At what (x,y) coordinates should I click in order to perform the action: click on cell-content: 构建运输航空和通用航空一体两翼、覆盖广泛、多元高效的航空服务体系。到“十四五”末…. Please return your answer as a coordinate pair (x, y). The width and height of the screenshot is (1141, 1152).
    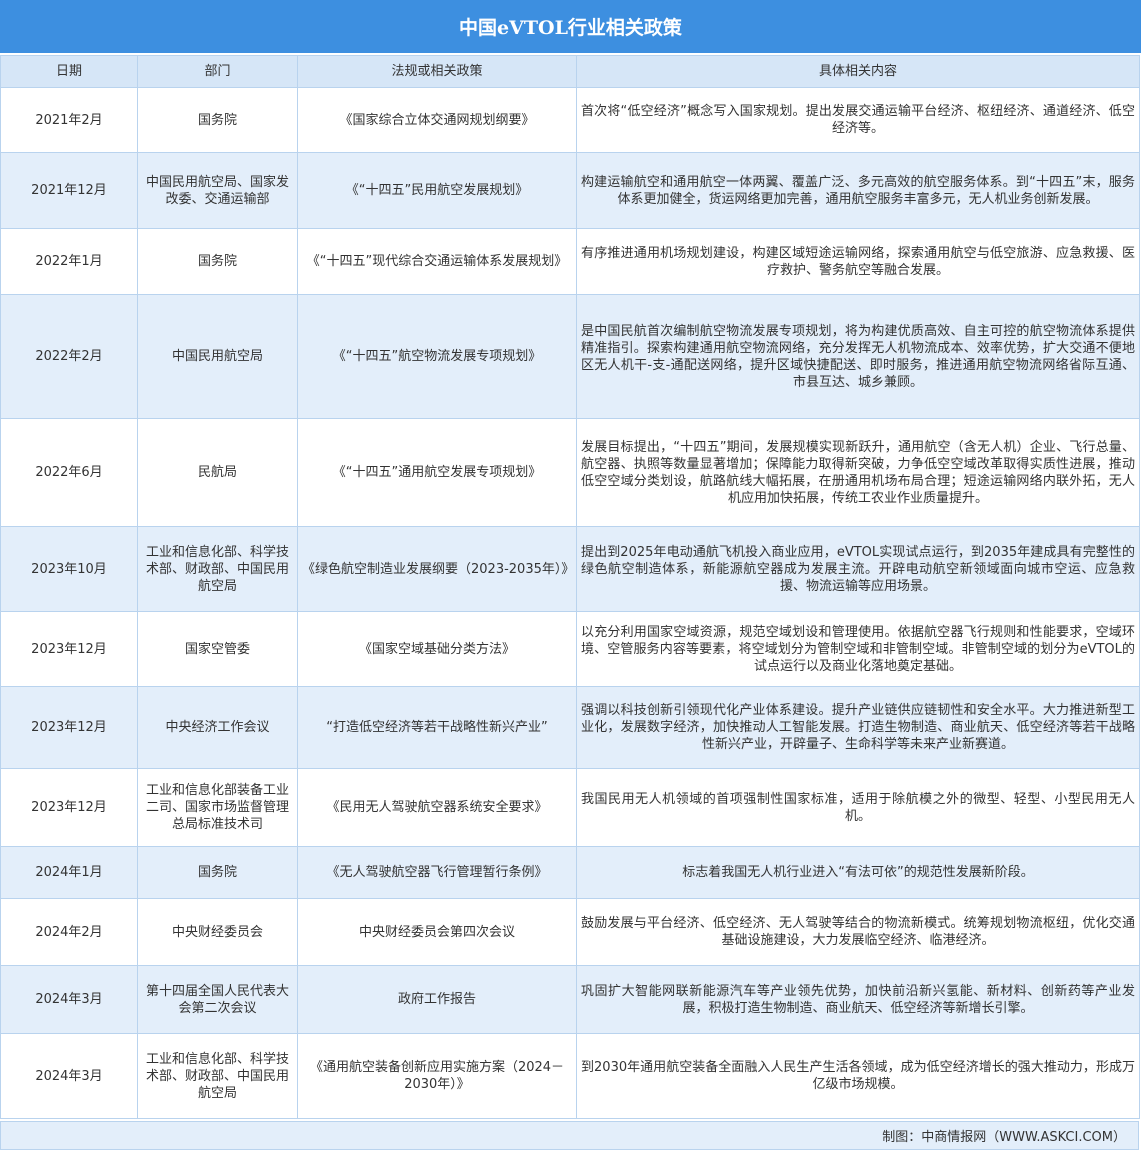
    Looking at the image, I should click on (858, 190).